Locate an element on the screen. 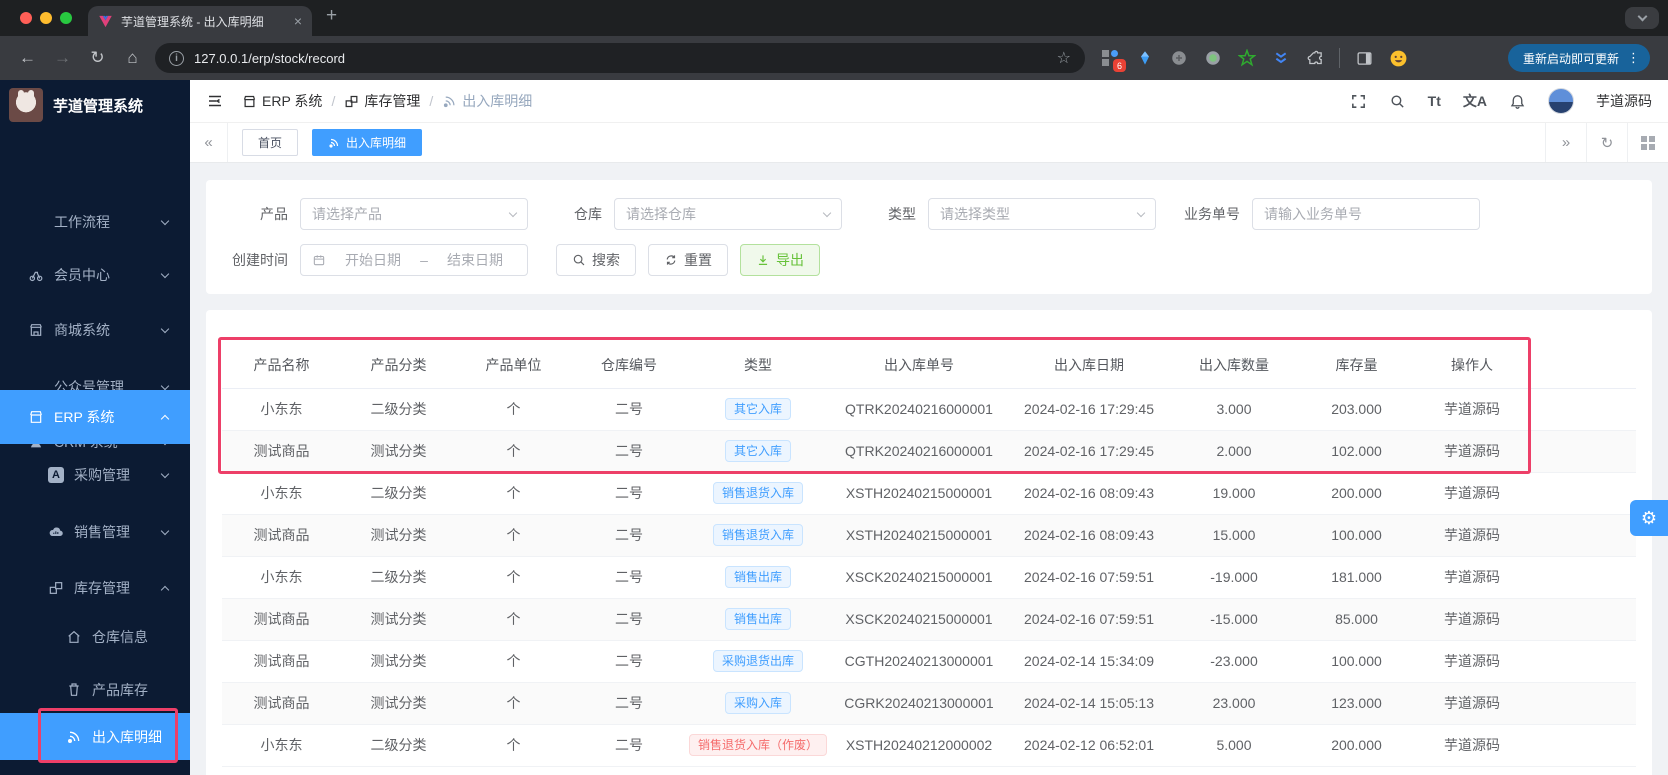  sidebar-item-label: 工作流程 is located at coordinates (82, 222).